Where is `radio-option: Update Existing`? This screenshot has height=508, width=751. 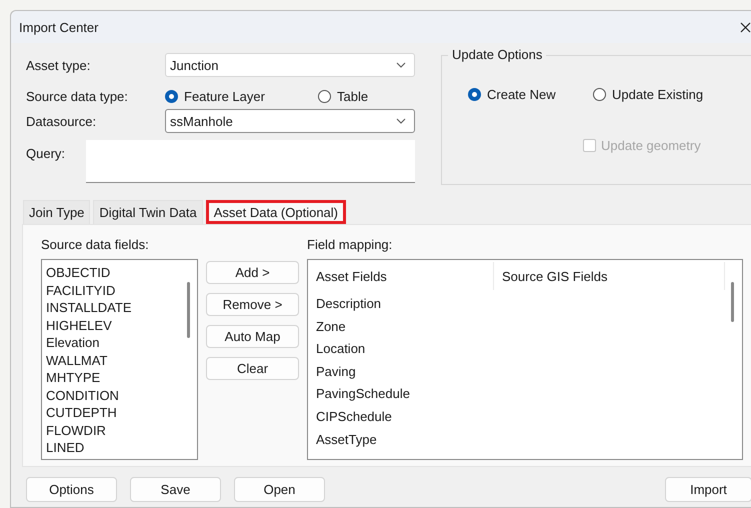
radio-option: Update Existing is located at coordinates (648, 94).